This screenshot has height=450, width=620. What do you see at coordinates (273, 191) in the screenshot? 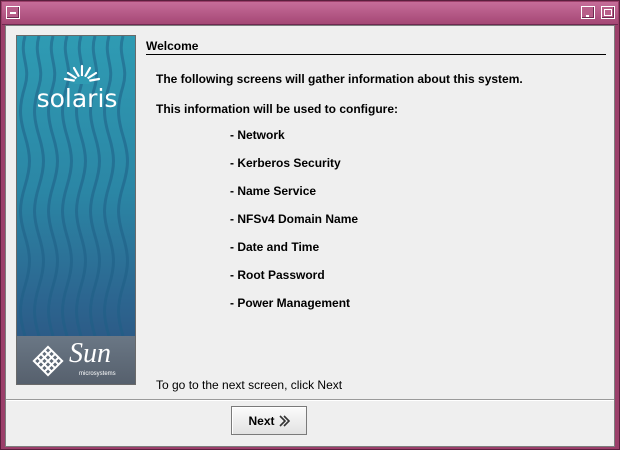
I see `list-item: - Name Service` at bounding box center [273, 191].